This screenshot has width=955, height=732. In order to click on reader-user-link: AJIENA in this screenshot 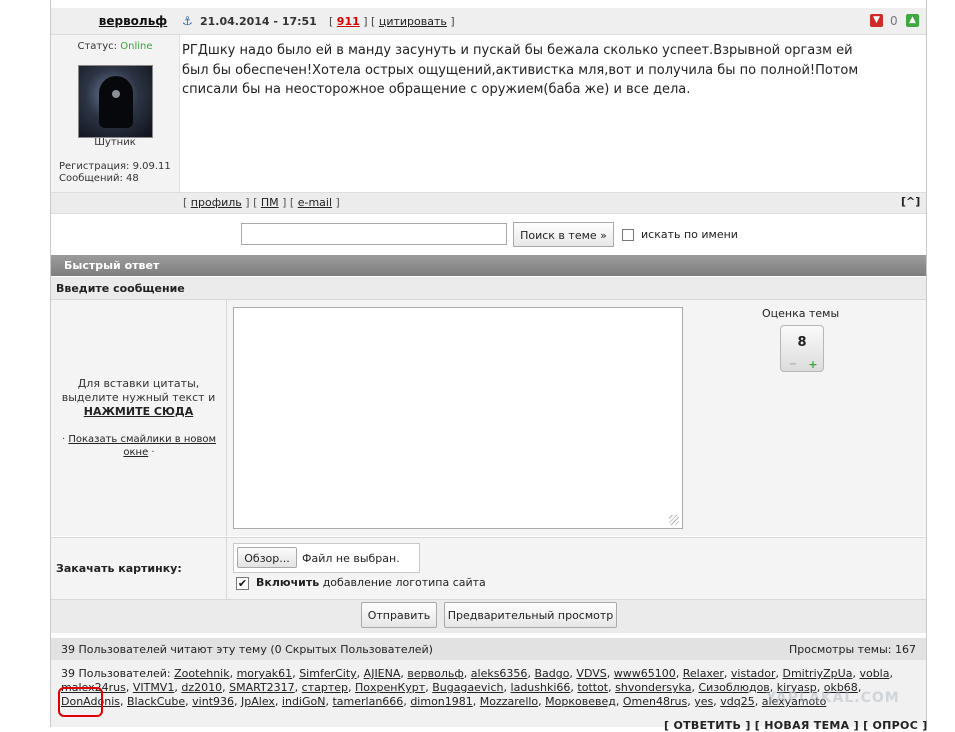, I will do `click(382, 673)`.